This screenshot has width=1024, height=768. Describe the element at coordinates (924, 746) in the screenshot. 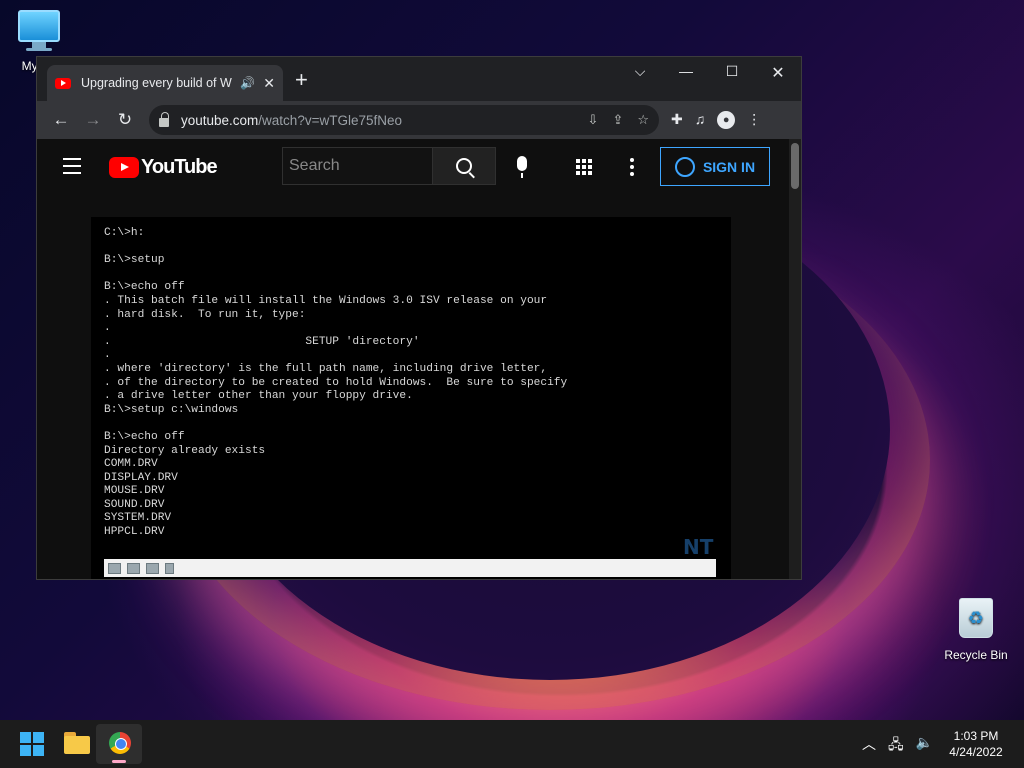

I see `volume-icon: 🔈` at that location.